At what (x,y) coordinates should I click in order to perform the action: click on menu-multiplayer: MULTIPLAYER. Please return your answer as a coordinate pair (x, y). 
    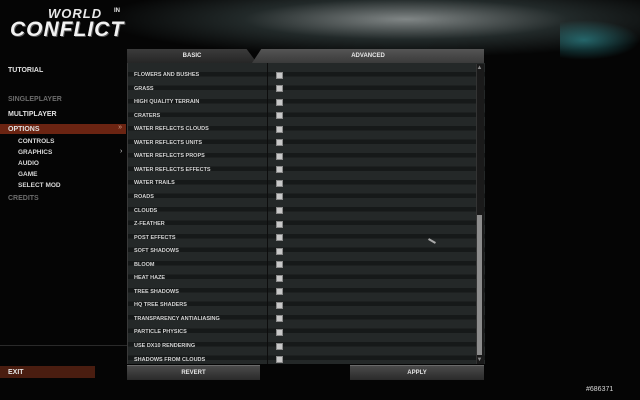
    Looking at the image, I should click on (32, 114).